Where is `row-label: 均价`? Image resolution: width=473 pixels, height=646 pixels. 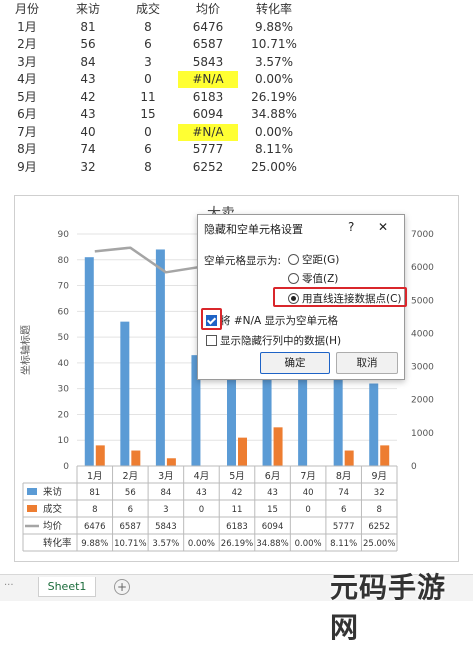 row-label: 均价 is located at coordinates (53, 526).